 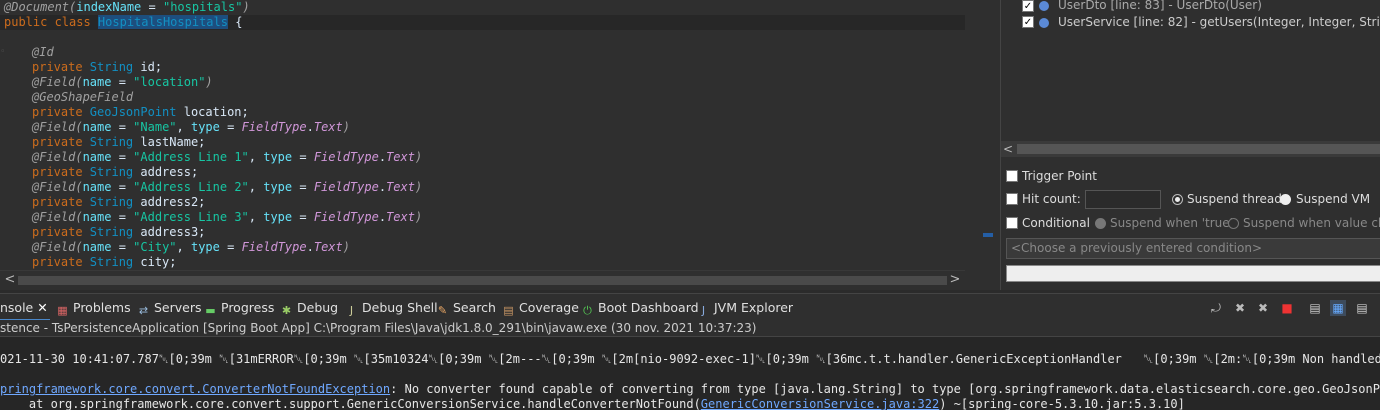 I want to click on scroll-right-arrow-icon: >, so click(x=955, y=280).